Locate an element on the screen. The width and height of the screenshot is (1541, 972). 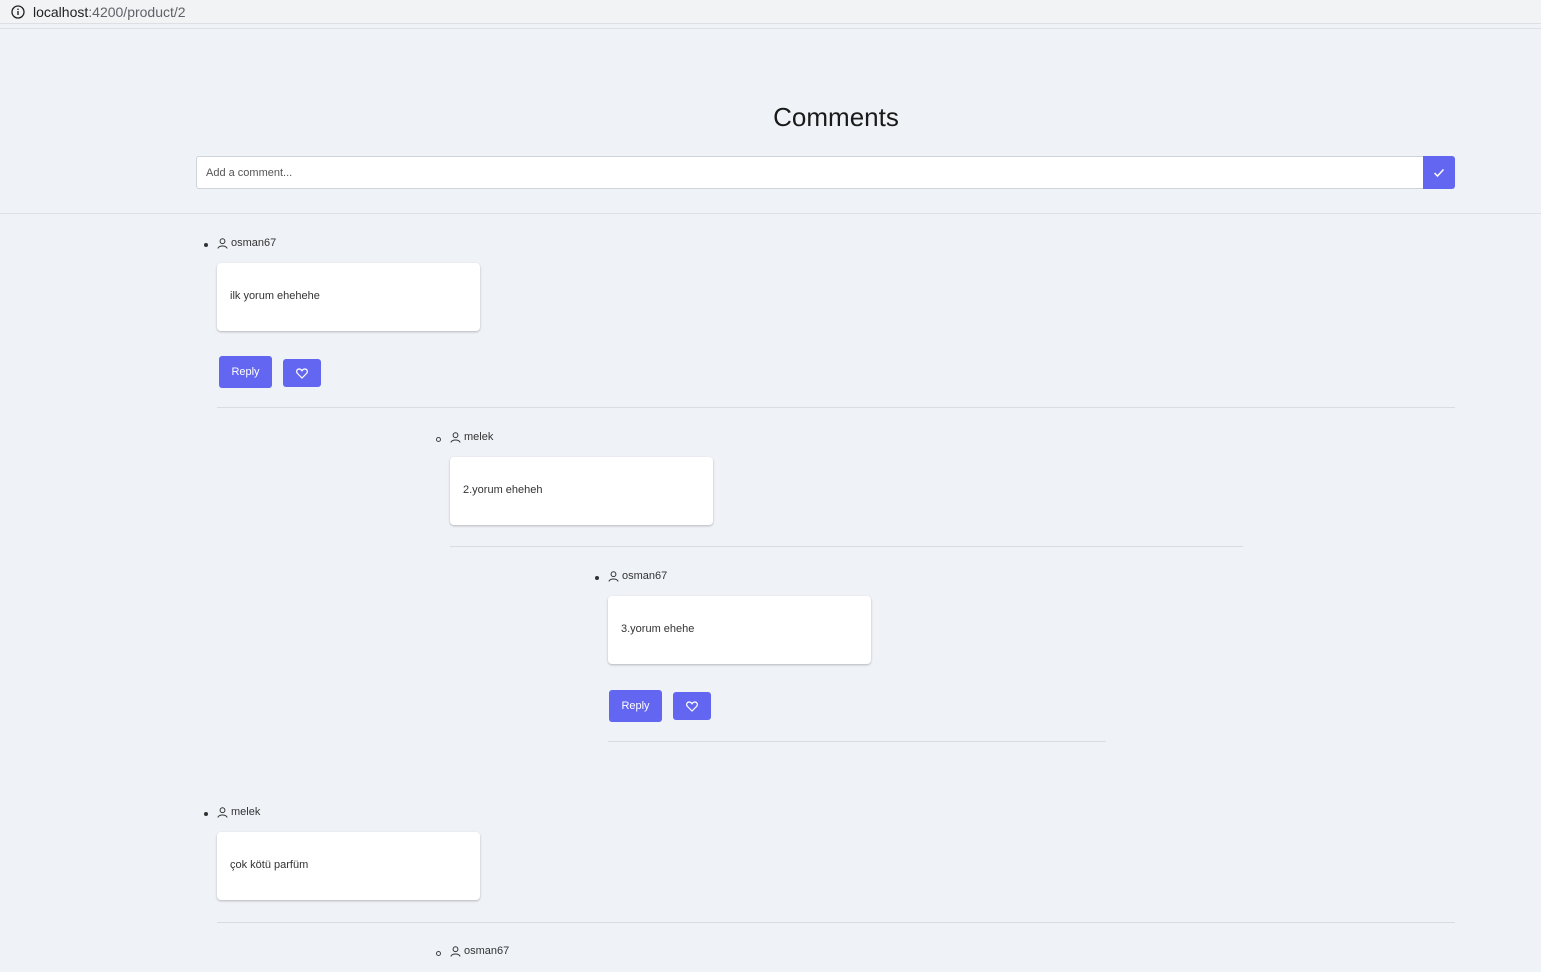
url-text: localhost:4200/product/2 is located at coordinates (109, 11).